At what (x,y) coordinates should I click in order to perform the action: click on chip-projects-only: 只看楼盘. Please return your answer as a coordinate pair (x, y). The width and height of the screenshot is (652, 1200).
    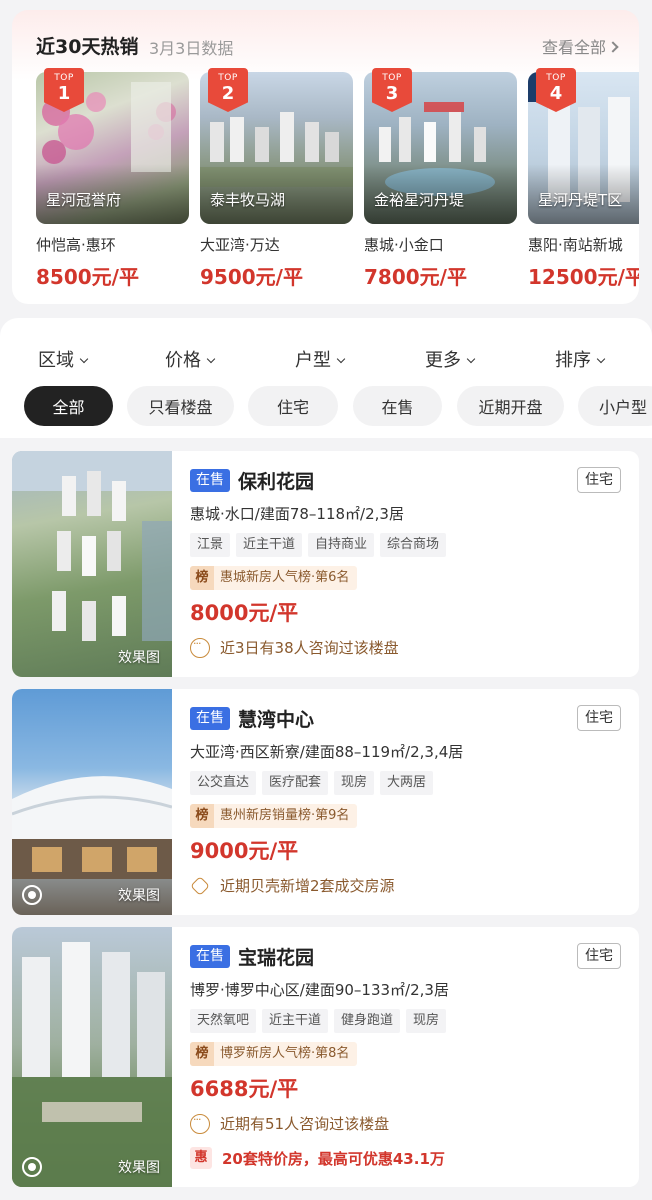
    Looking at the image, I should click on (180, 406).